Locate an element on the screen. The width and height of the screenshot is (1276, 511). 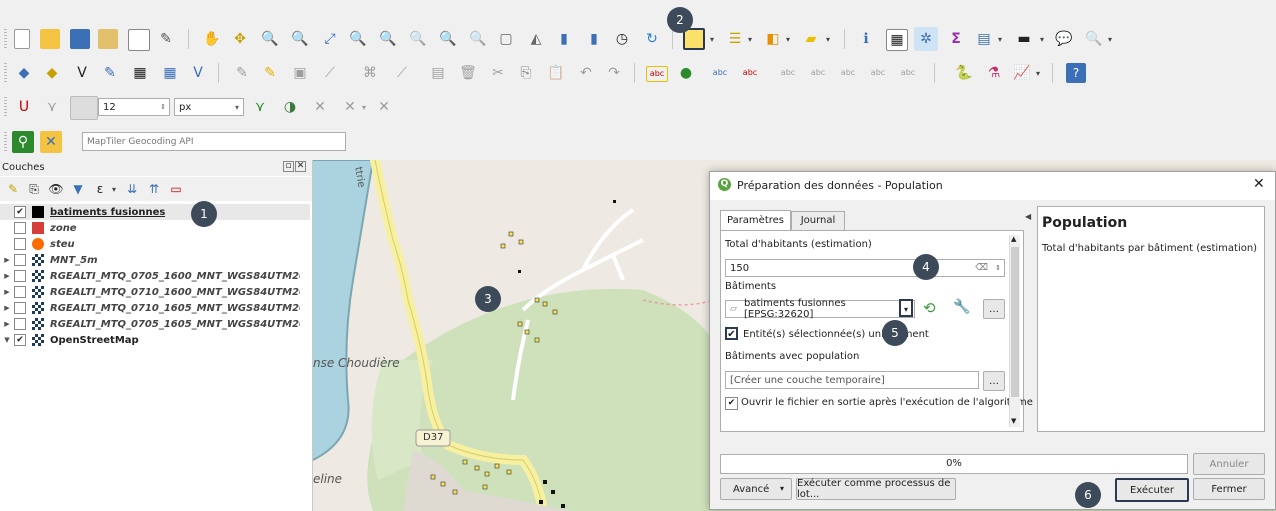
temporal-controller-icon: ◷ is located at coordinates (622, 39).